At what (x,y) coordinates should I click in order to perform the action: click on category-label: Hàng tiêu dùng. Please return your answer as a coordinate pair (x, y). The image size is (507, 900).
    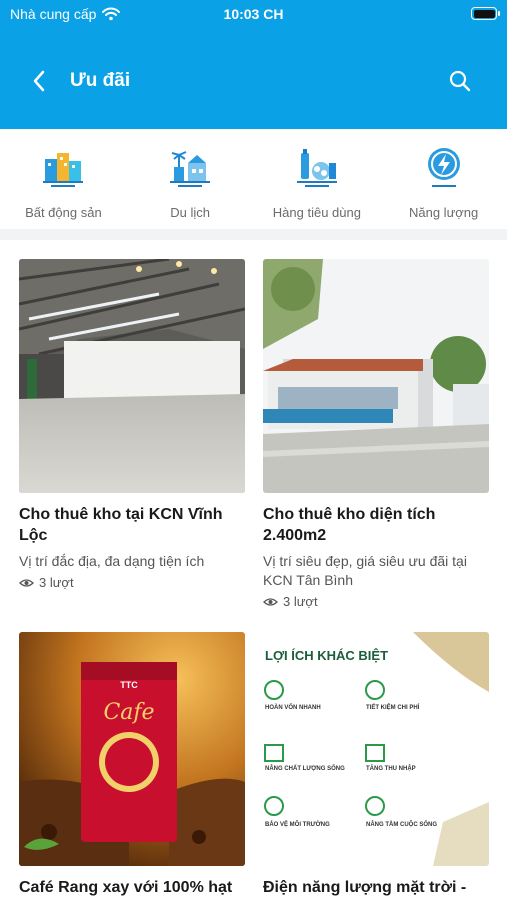
    Looking at the image, I should click on (316, 212).